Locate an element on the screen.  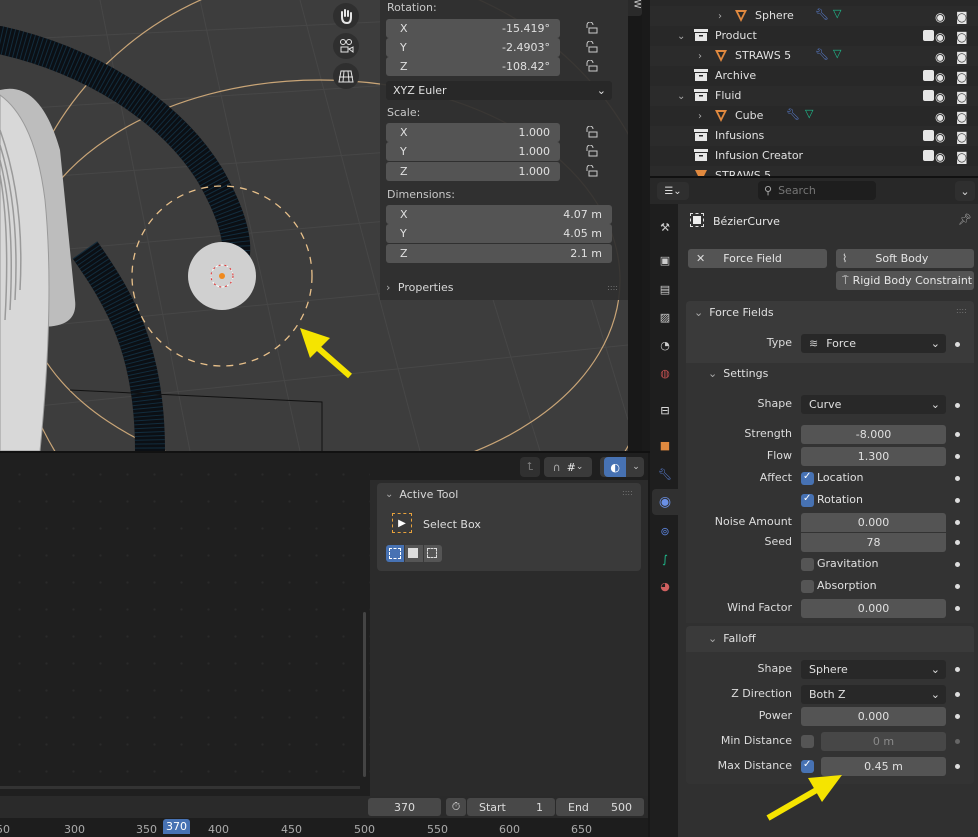
flow-field: 1.300 is located at coordinates (873, 456).